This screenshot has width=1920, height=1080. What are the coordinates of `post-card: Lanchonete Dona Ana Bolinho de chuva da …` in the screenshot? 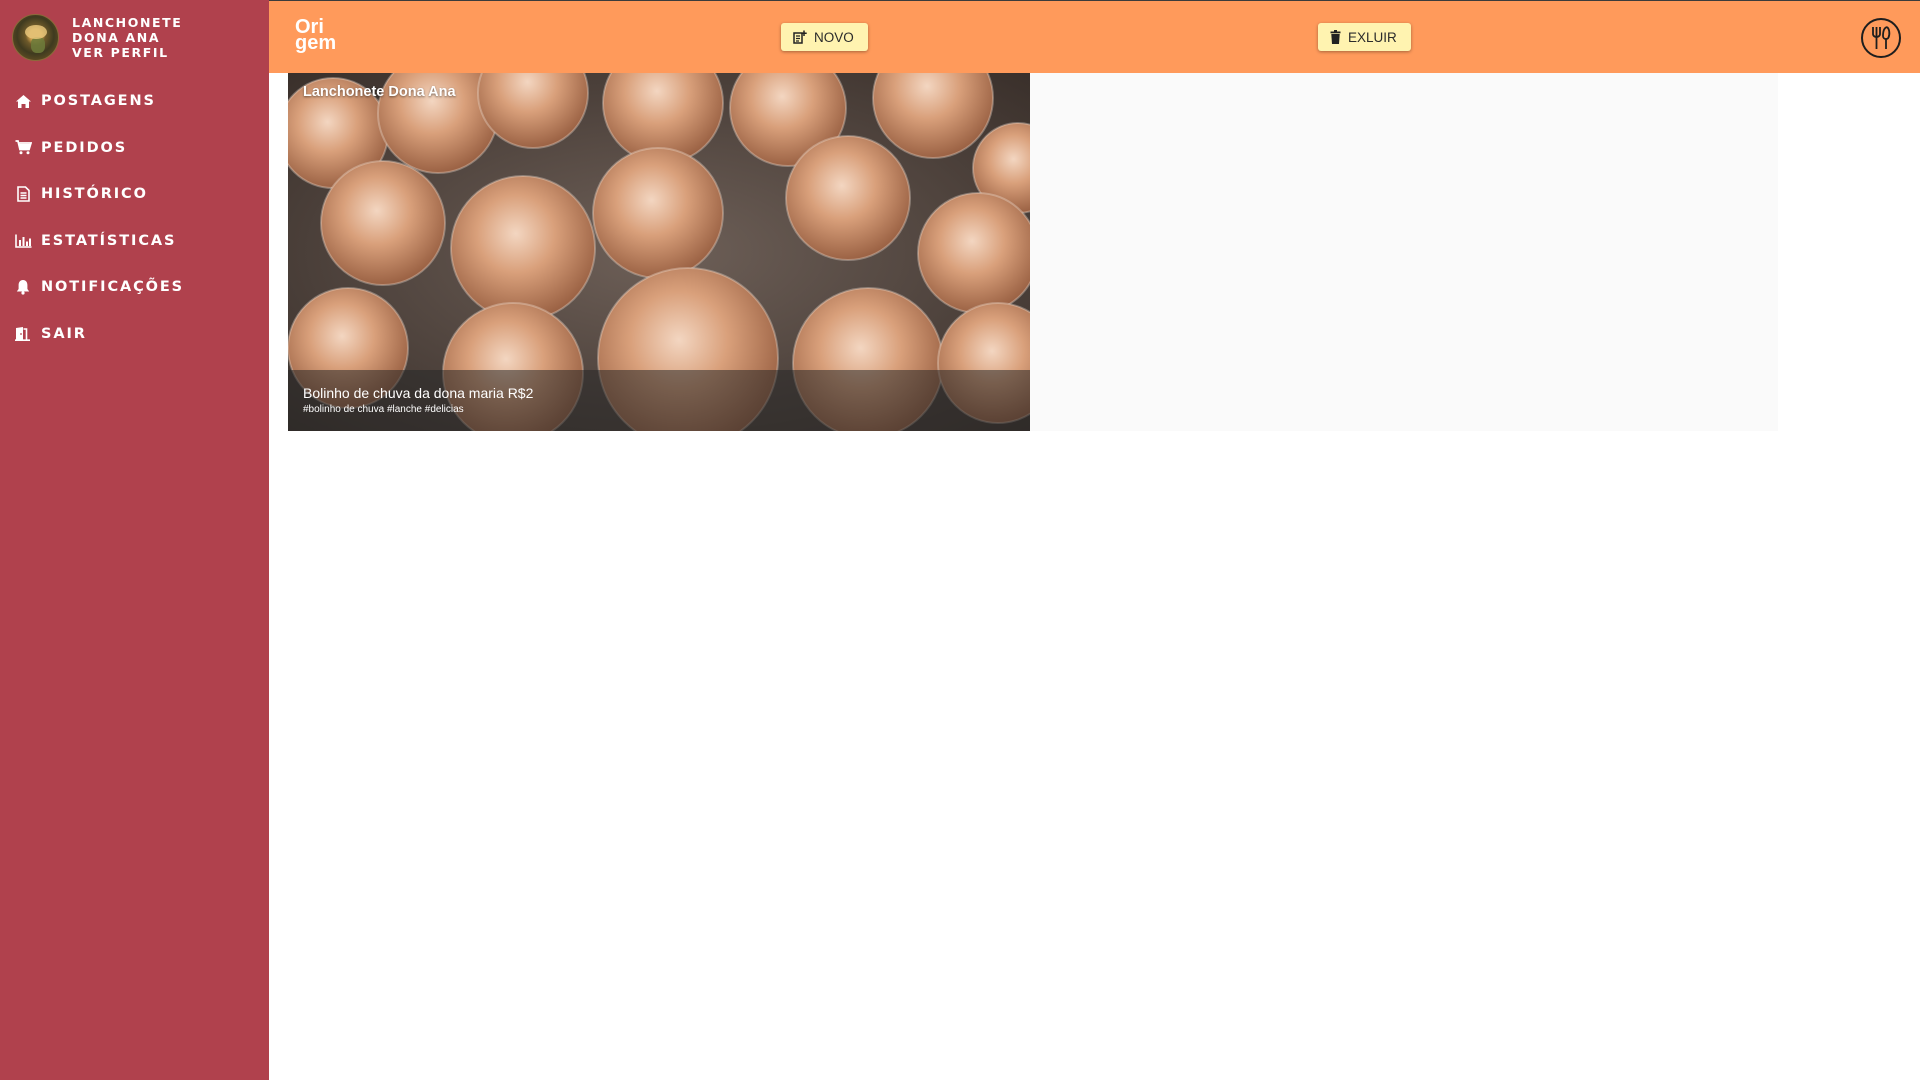 It's located at (659, 252).